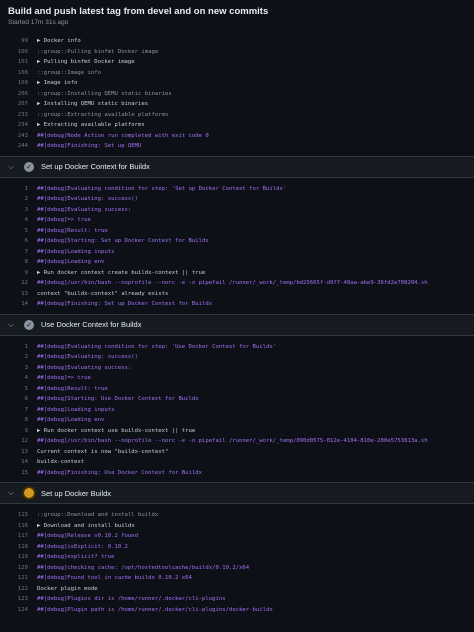 Image resolution: width=474 pixels, height=632 pixels. Describe the element at coordinates (61, 462) in the screenshot. I see `log-text: buildx-context` at that location.